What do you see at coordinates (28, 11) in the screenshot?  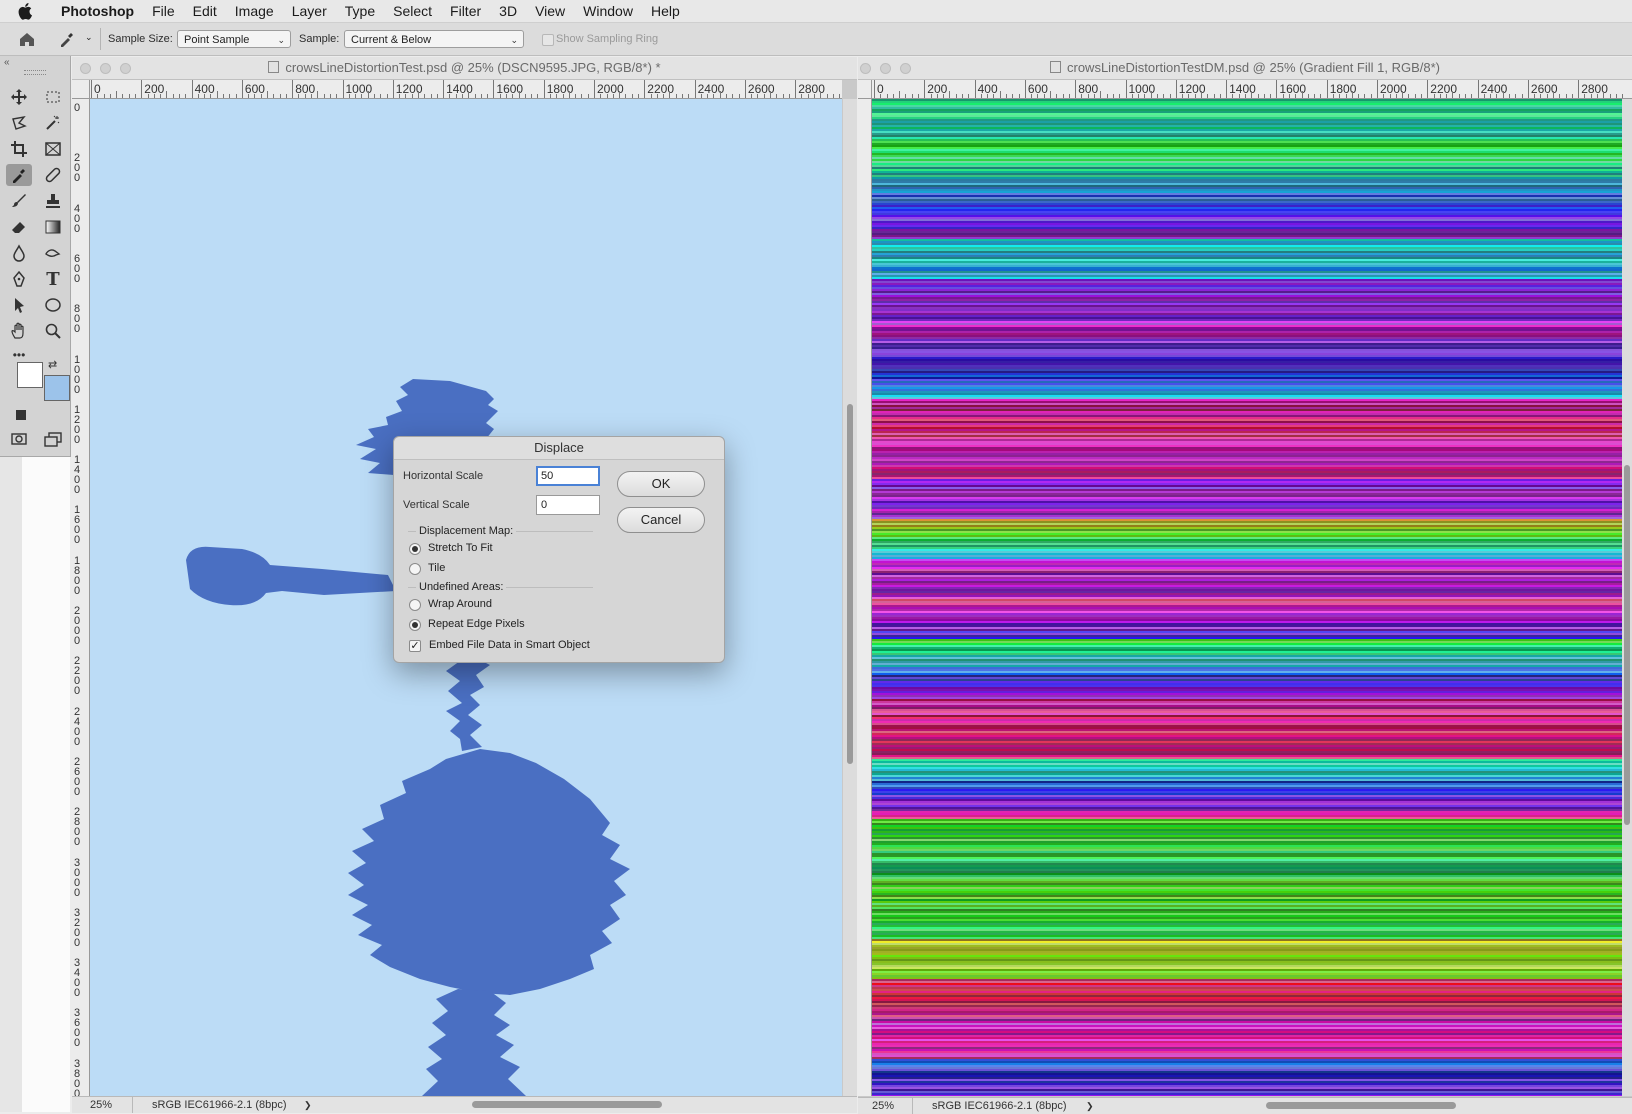 I see `apple-icon` at bounding box center [28, 11].